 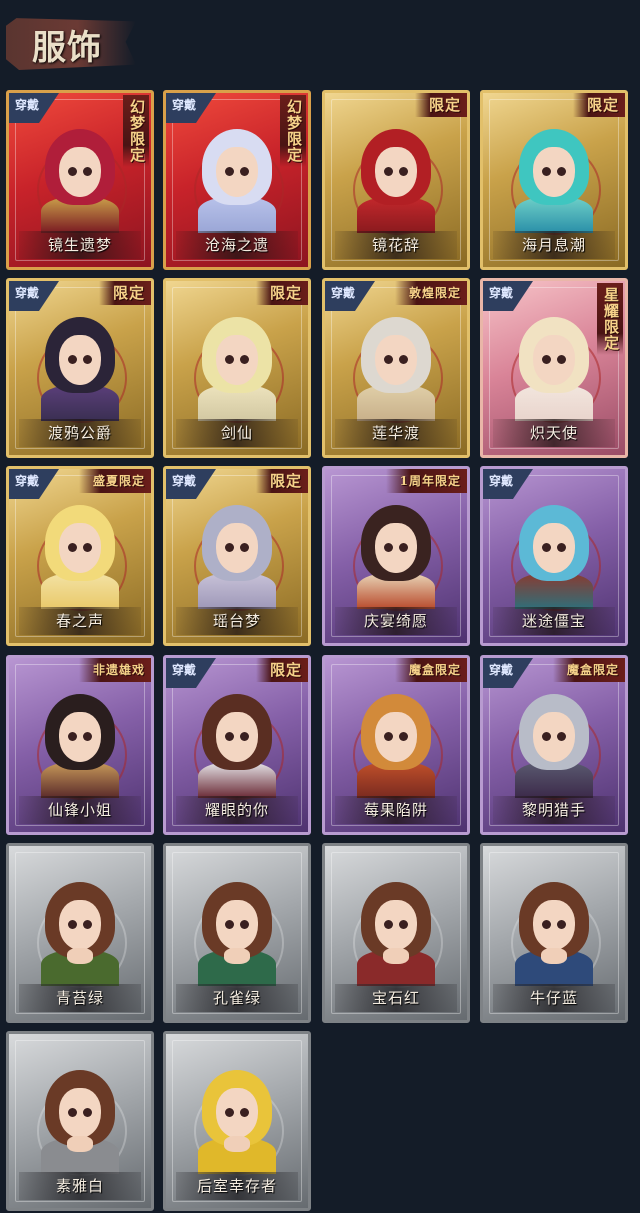 I want to click on costume-name: 仙锋小姐, so click(x=80, y=810).